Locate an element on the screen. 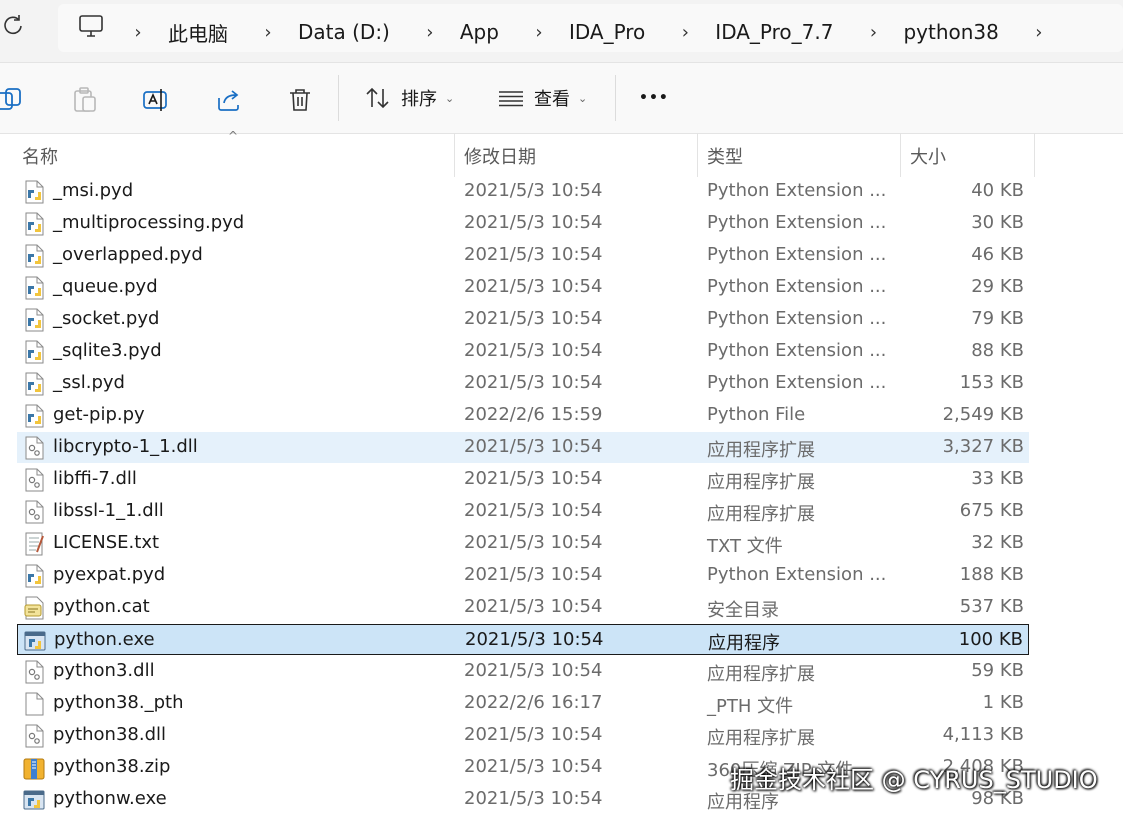 This screenshot has width=1123, height=815. paste-icon is located at coordinates (85, 100).